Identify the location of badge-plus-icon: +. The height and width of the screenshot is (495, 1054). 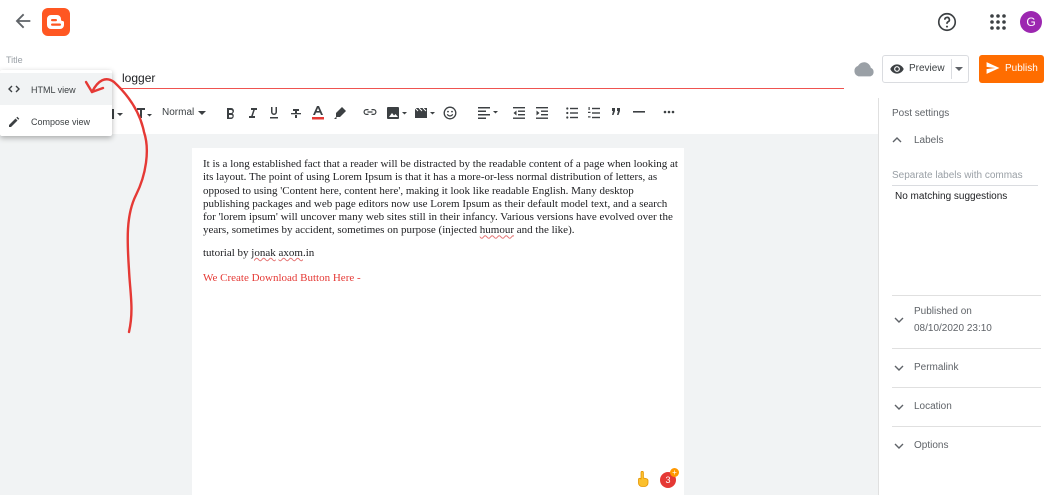
(674, 472).